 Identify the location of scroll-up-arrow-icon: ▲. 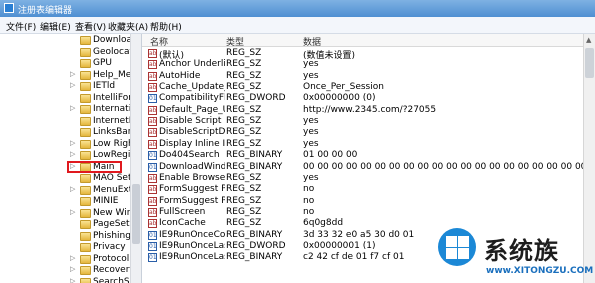
(588, 40).